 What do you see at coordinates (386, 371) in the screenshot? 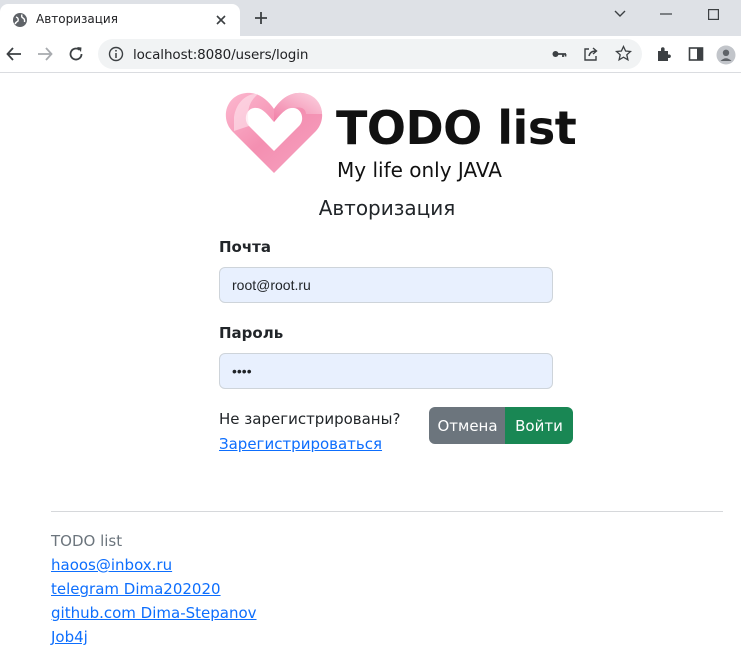
I see `password-field` at bounding box center [386, 371].